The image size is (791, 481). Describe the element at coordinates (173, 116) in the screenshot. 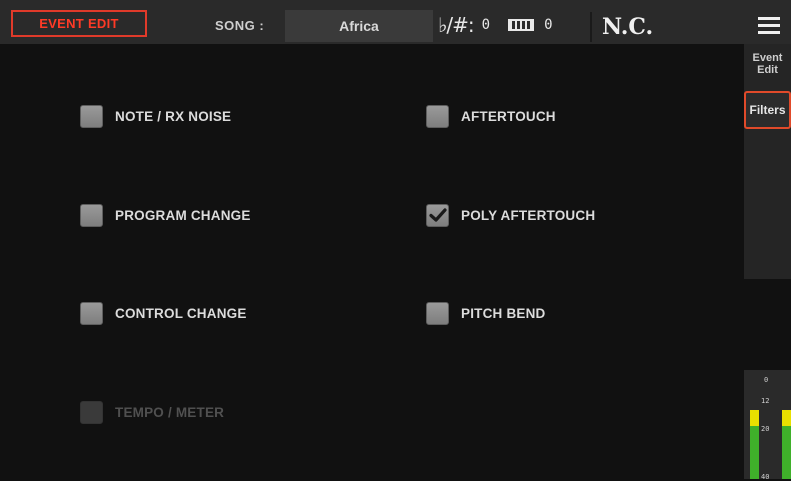

I see `filter-label: NOTE / RX NOISE` at that location.